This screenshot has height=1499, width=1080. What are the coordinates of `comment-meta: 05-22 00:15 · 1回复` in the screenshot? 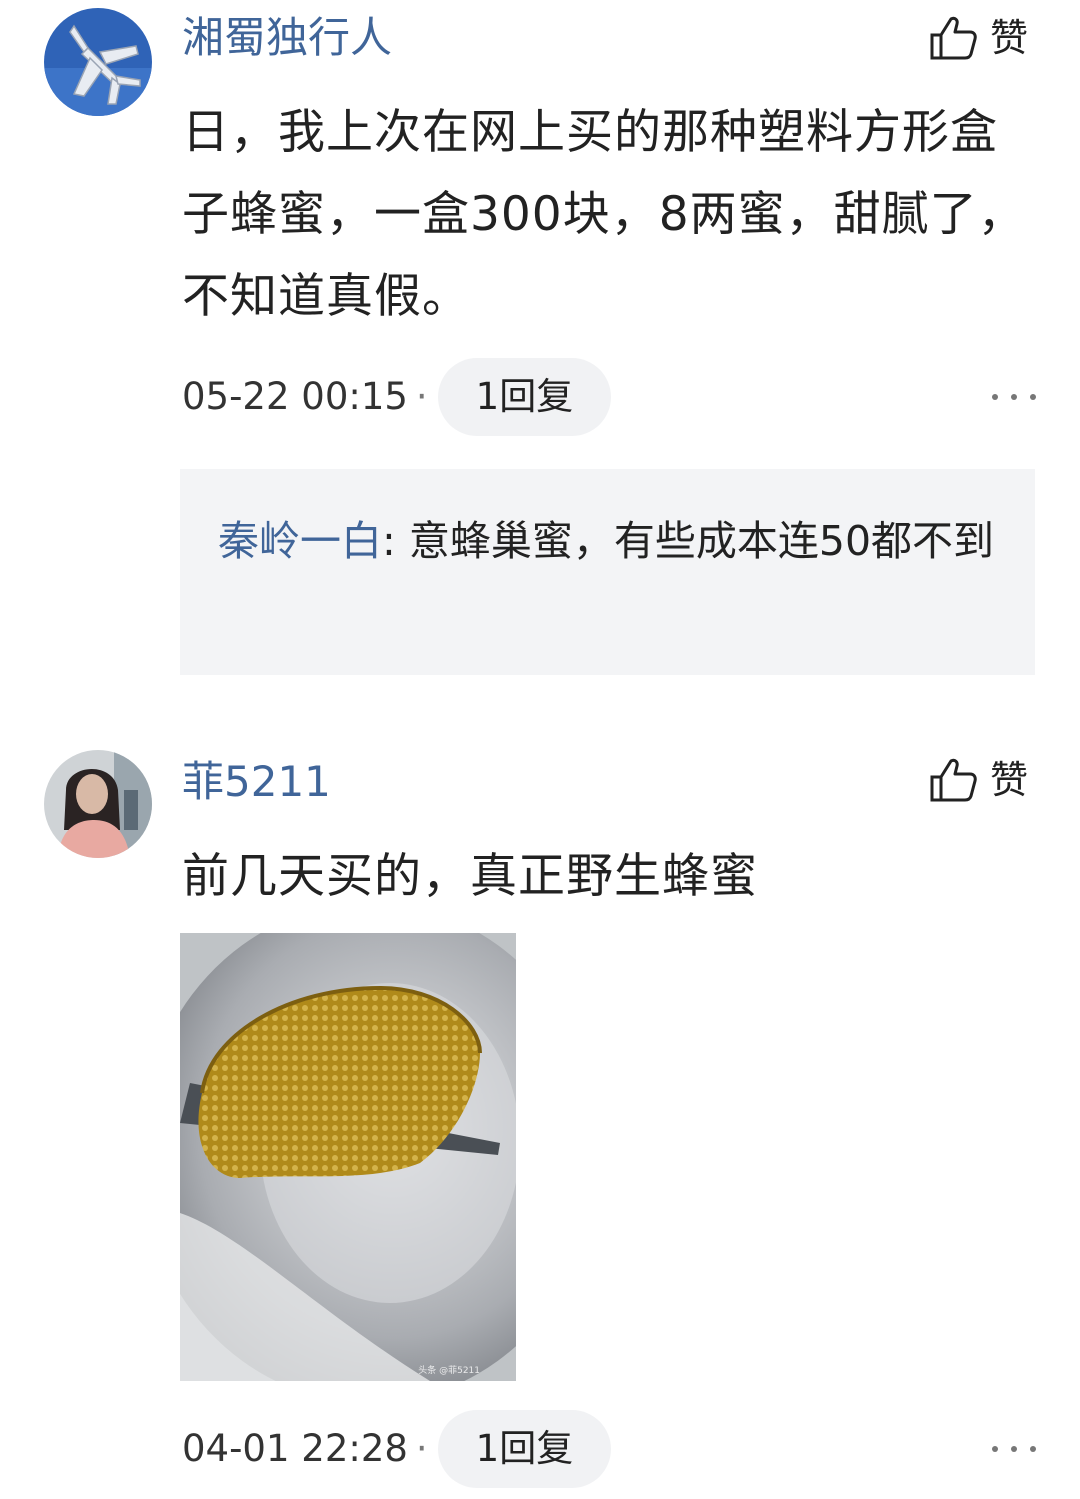 It's located at (397, 397).